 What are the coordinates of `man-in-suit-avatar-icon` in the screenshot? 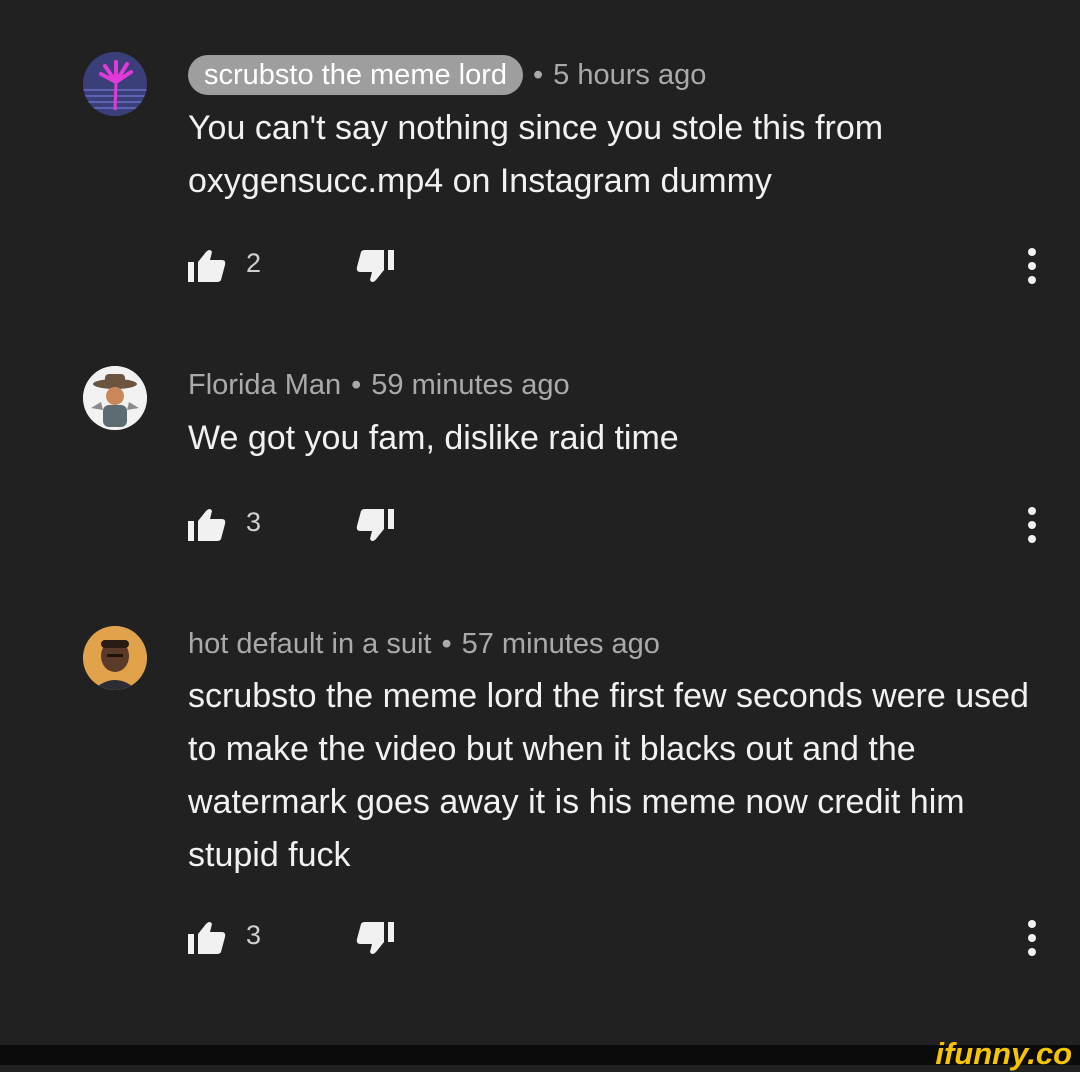 It's located at (115, 658).